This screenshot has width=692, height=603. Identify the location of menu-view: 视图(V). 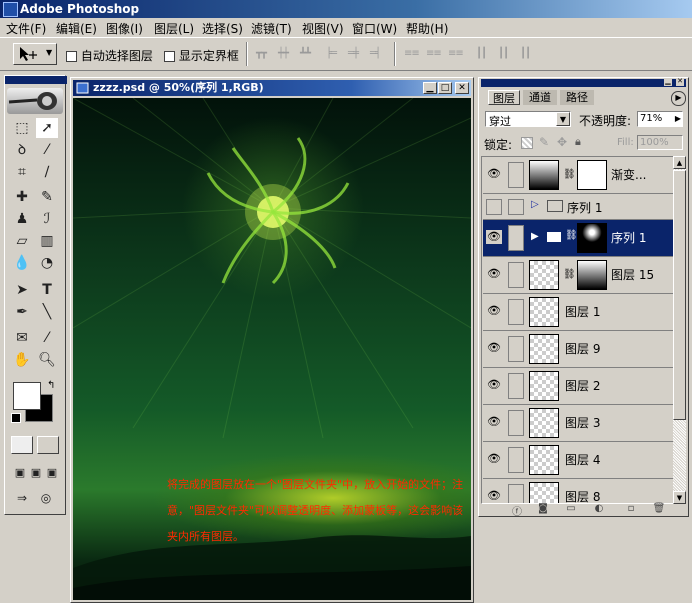
(323, 28).